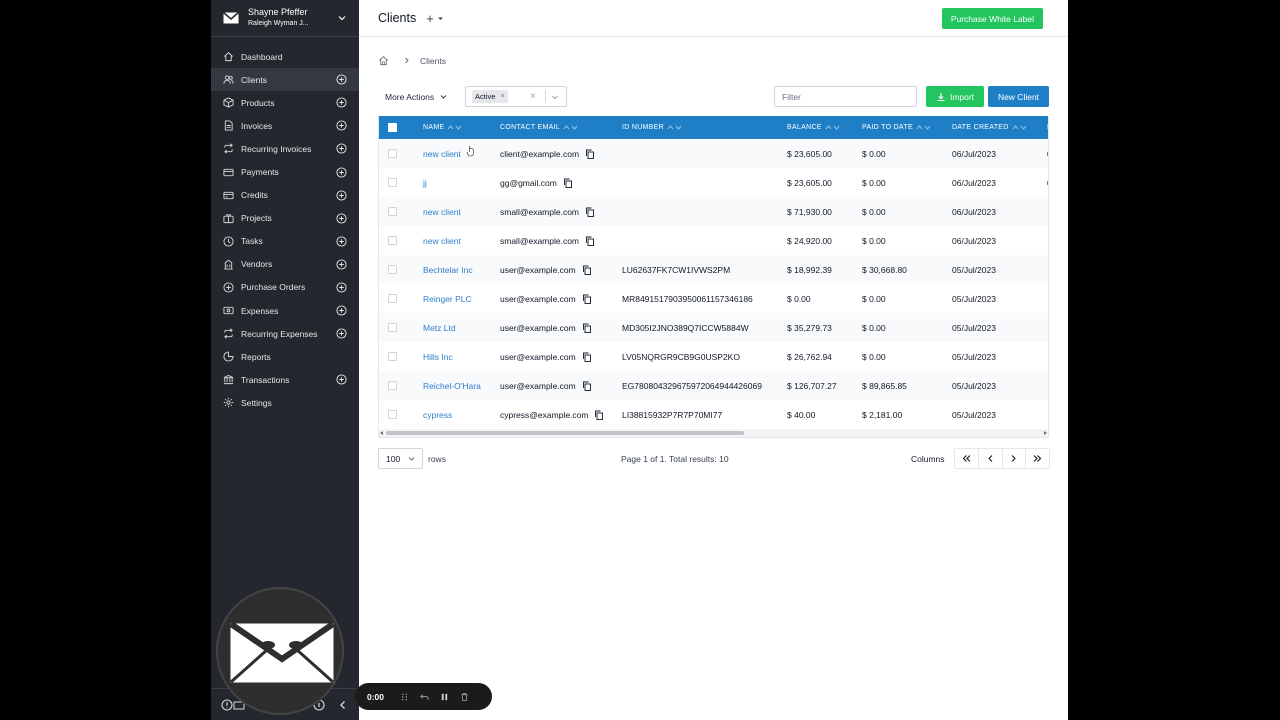 The width and height of the screenshot is (1280, 720). What do you see at coordinates (990, 127) in the screenshot?
I see `column-header-date-created: DATE CREATED` at bounding box center [990, 127].